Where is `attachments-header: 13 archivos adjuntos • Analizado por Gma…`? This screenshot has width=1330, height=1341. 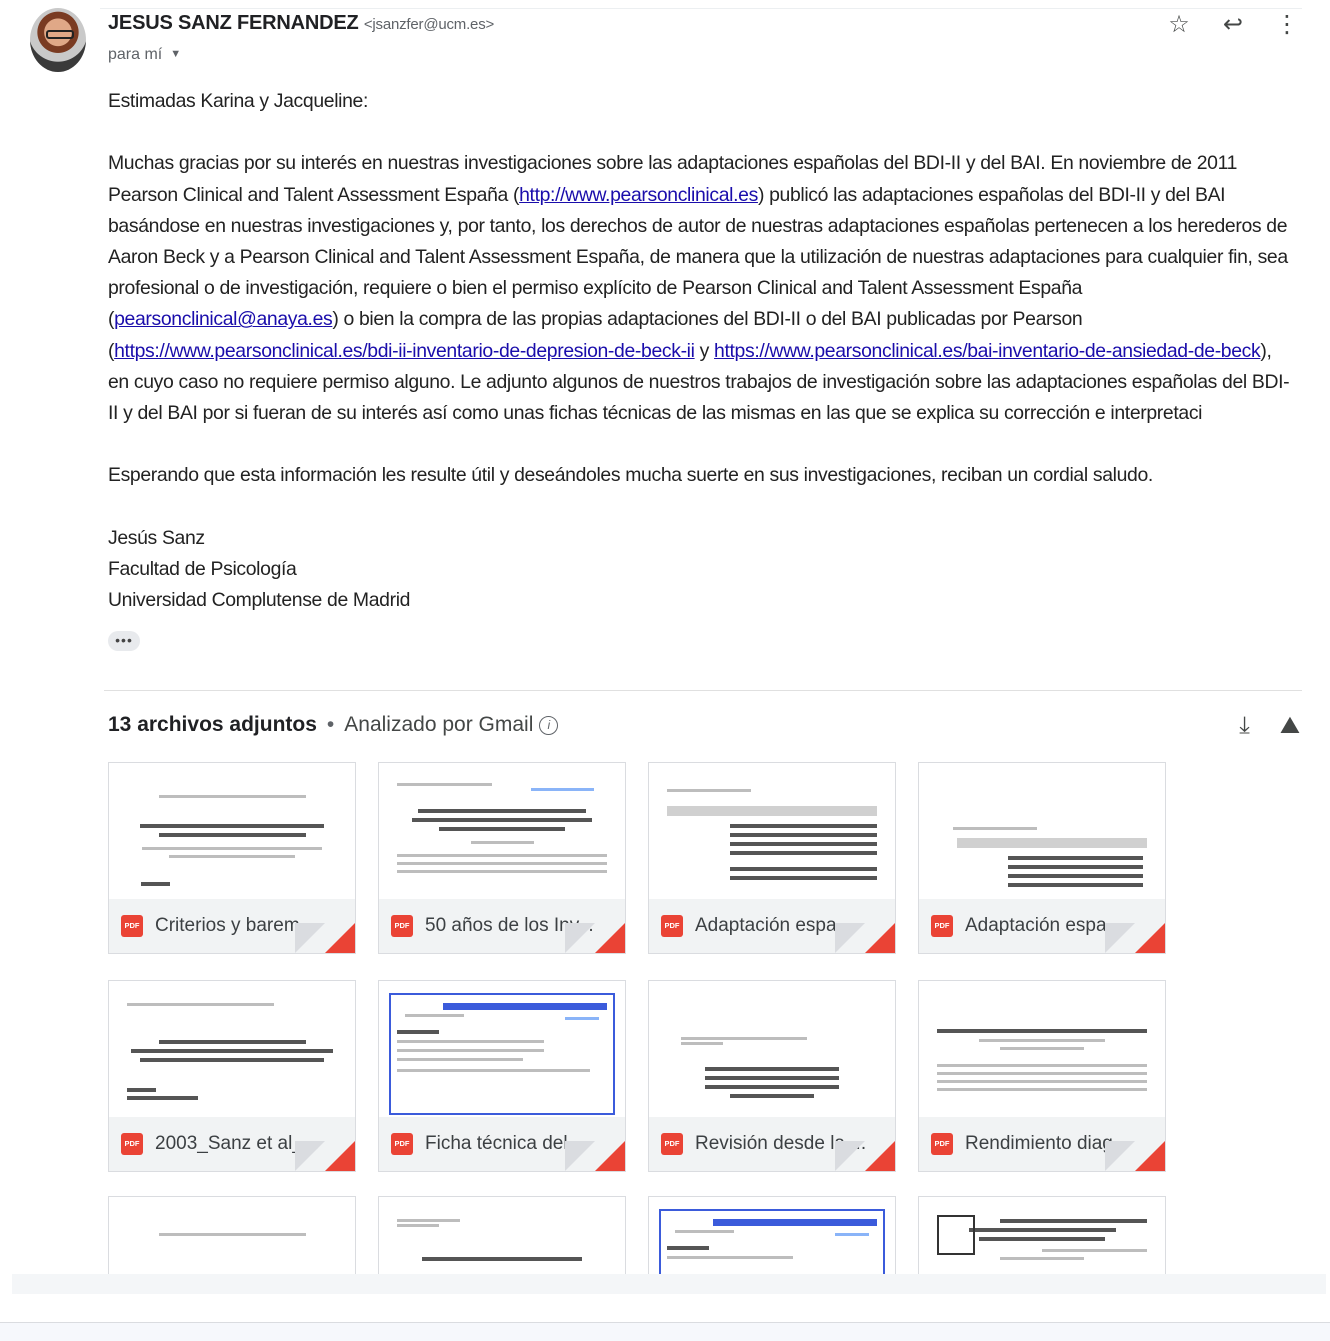 attachments-header: 13 archivos adjuntos • Analizado por Gma… is located at coordinates (333, 725).